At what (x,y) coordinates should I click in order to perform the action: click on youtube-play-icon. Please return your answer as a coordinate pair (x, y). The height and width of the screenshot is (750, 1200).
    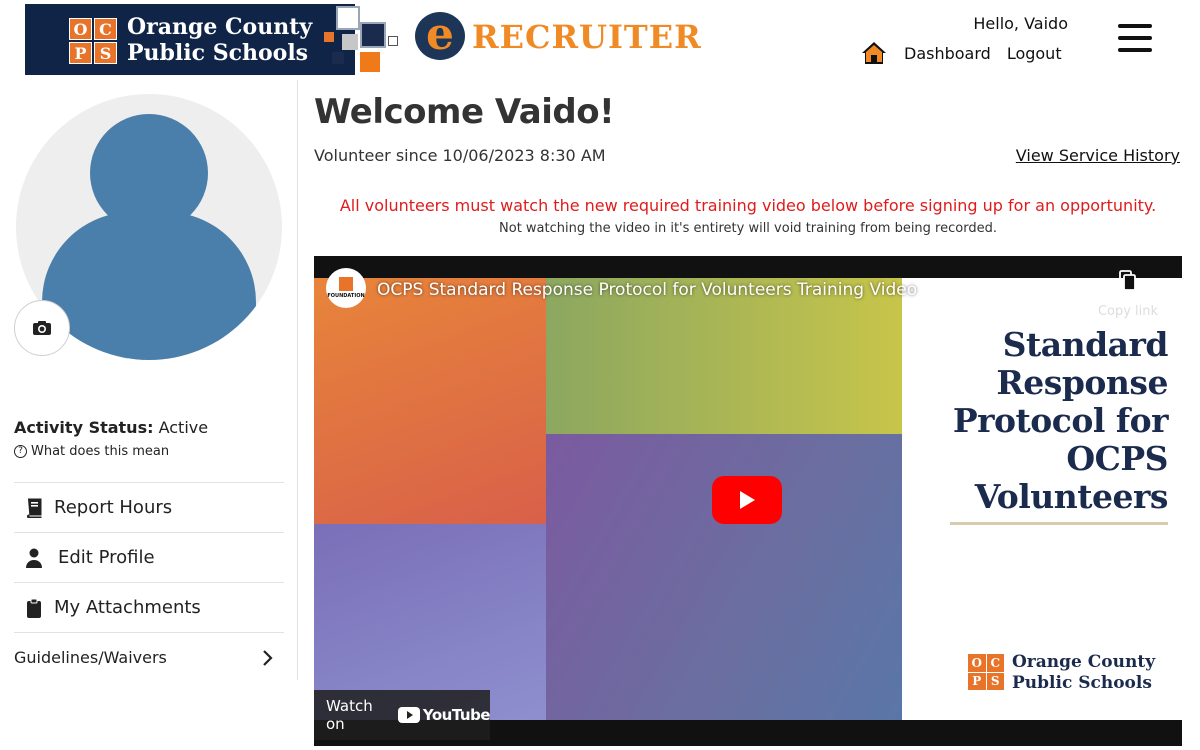
    Looking at the image, I should click on (408, 715).